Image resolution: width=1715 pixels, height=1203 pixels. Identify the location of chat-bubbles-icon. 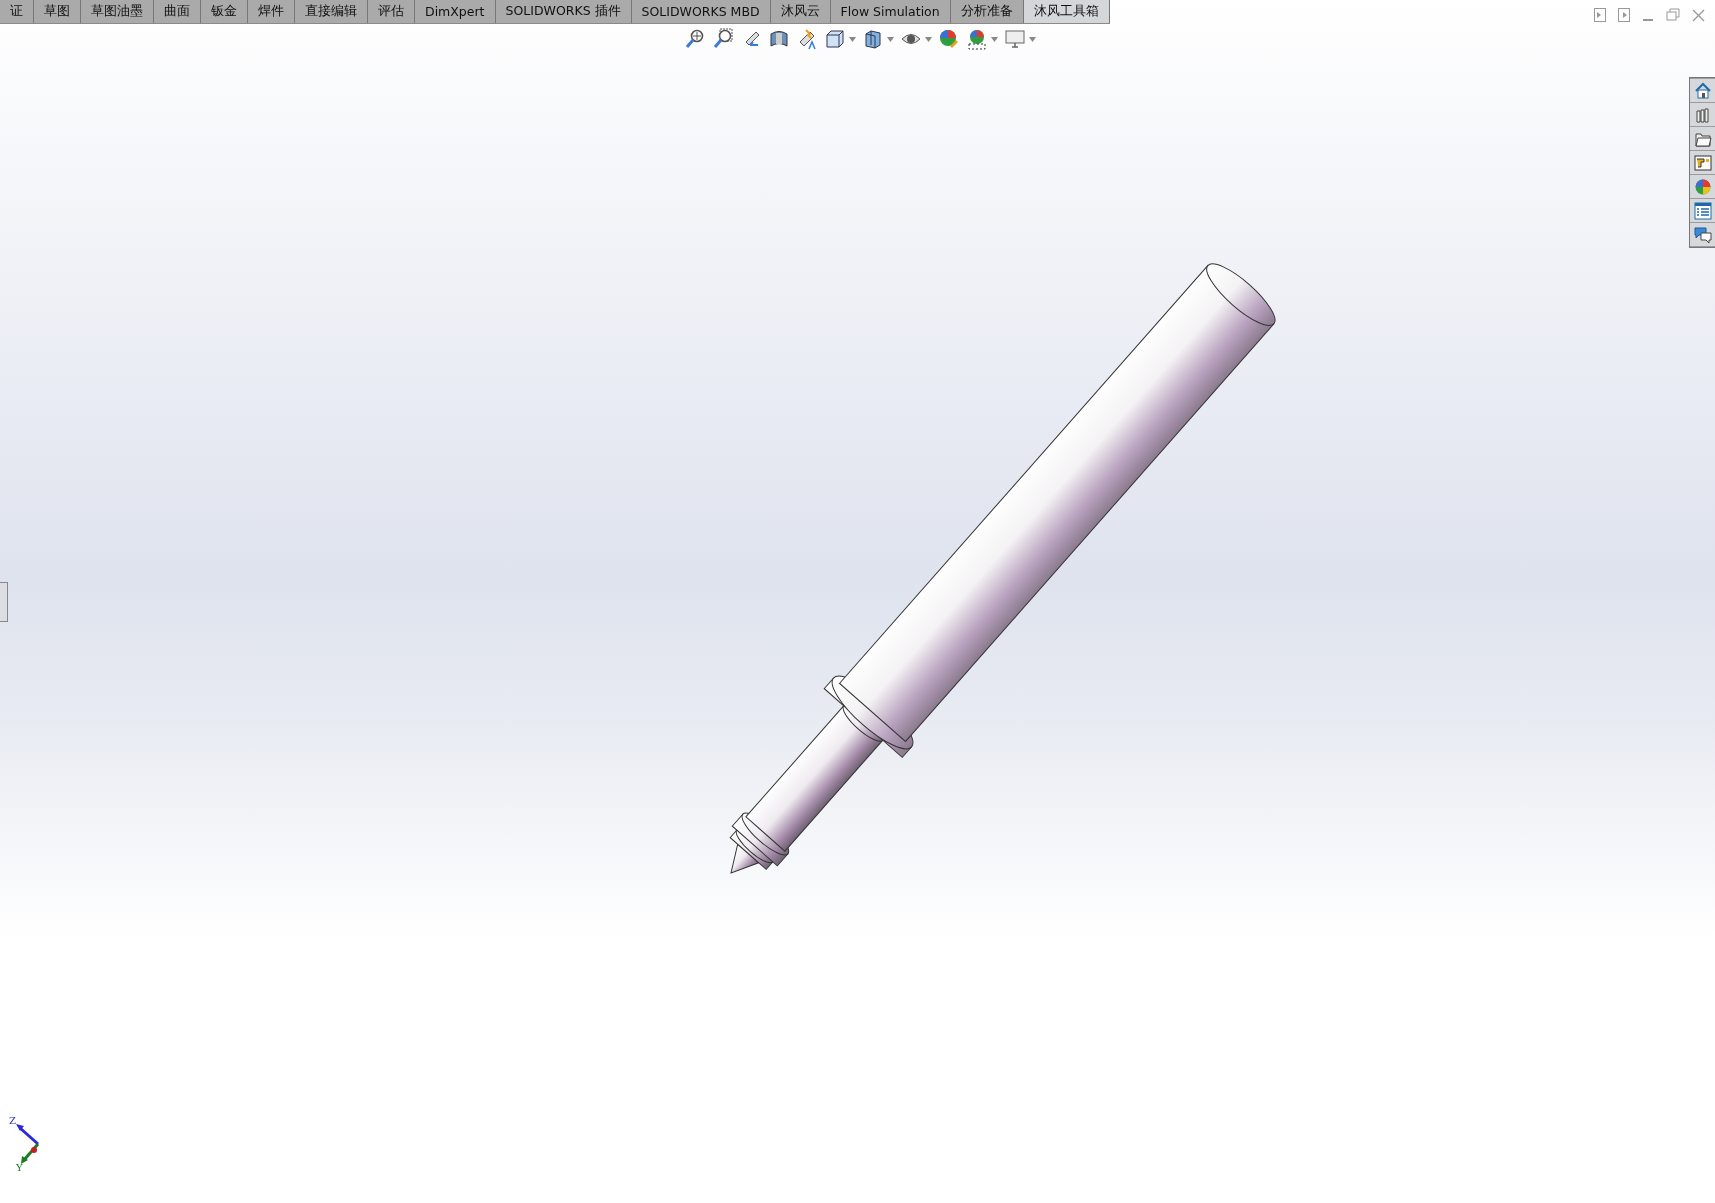
(1702, 234).